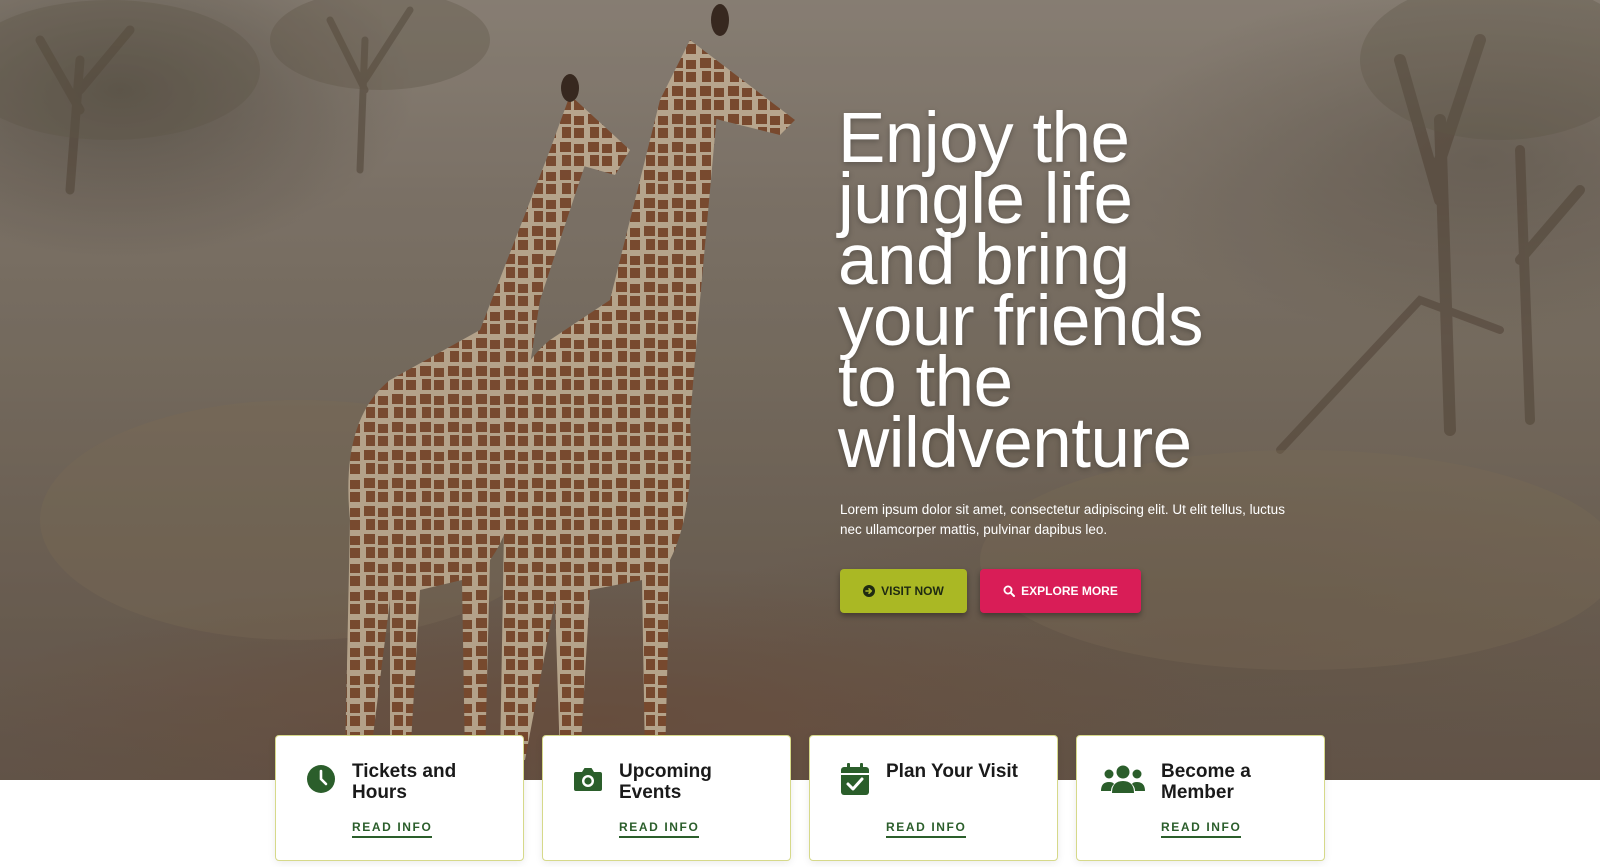 This screenshot has height=867, width=1600. I want to click on search-icon, so click(1009, 591).